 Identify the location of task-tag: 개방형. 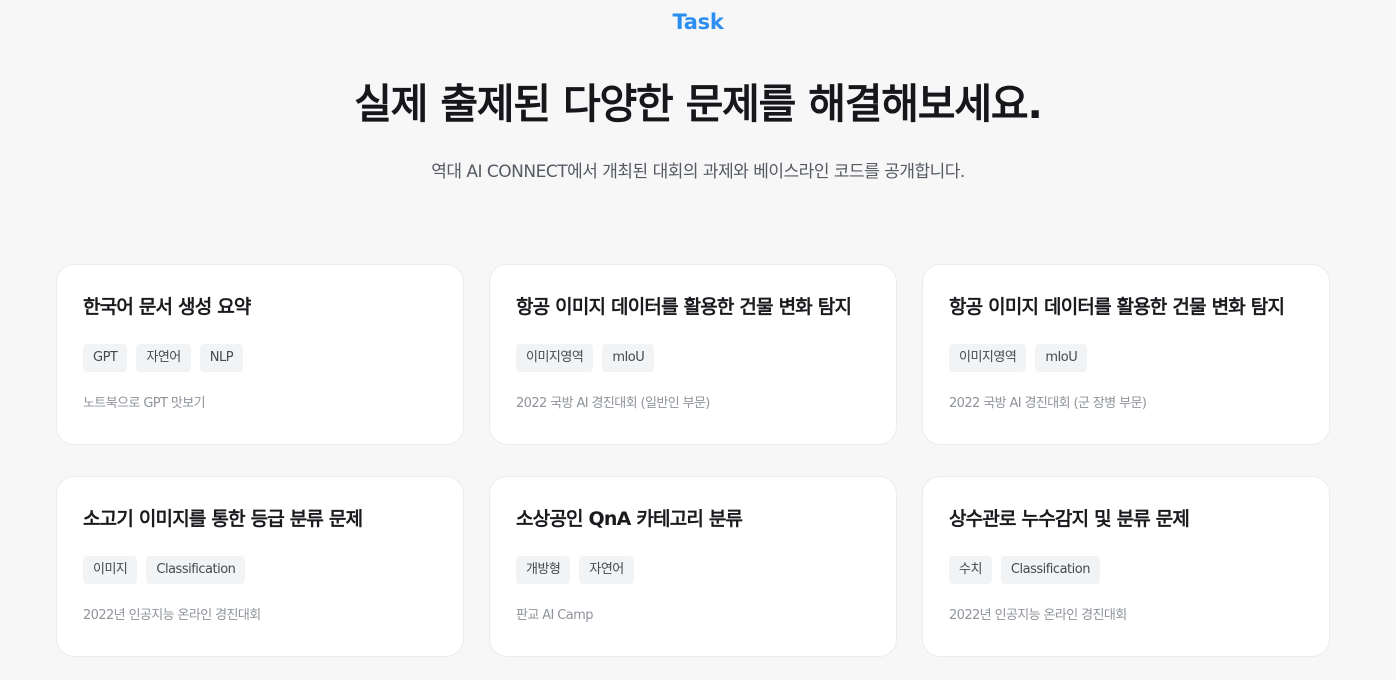
(543, 570).